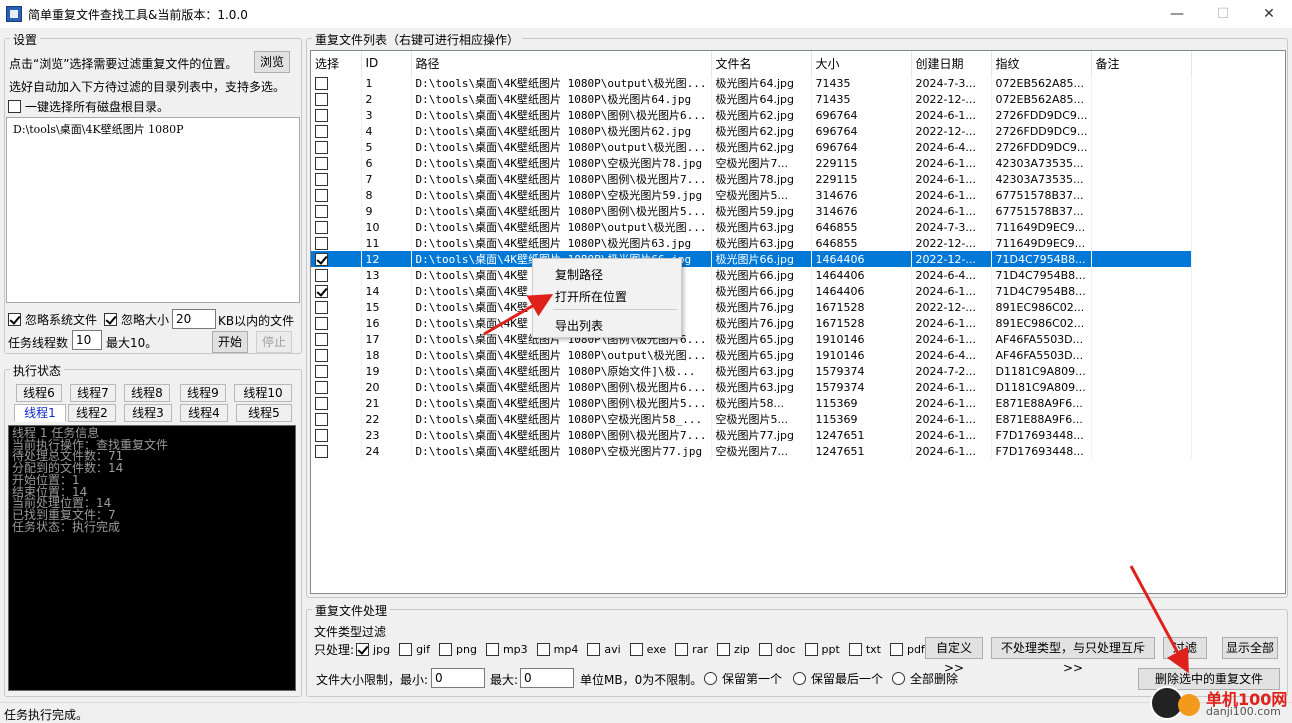 This screenshot has height=723, width=1292. Describe the element at coordinates (14, 106) in the screenshot. I see `select-all-roots-checkbox` at that location.